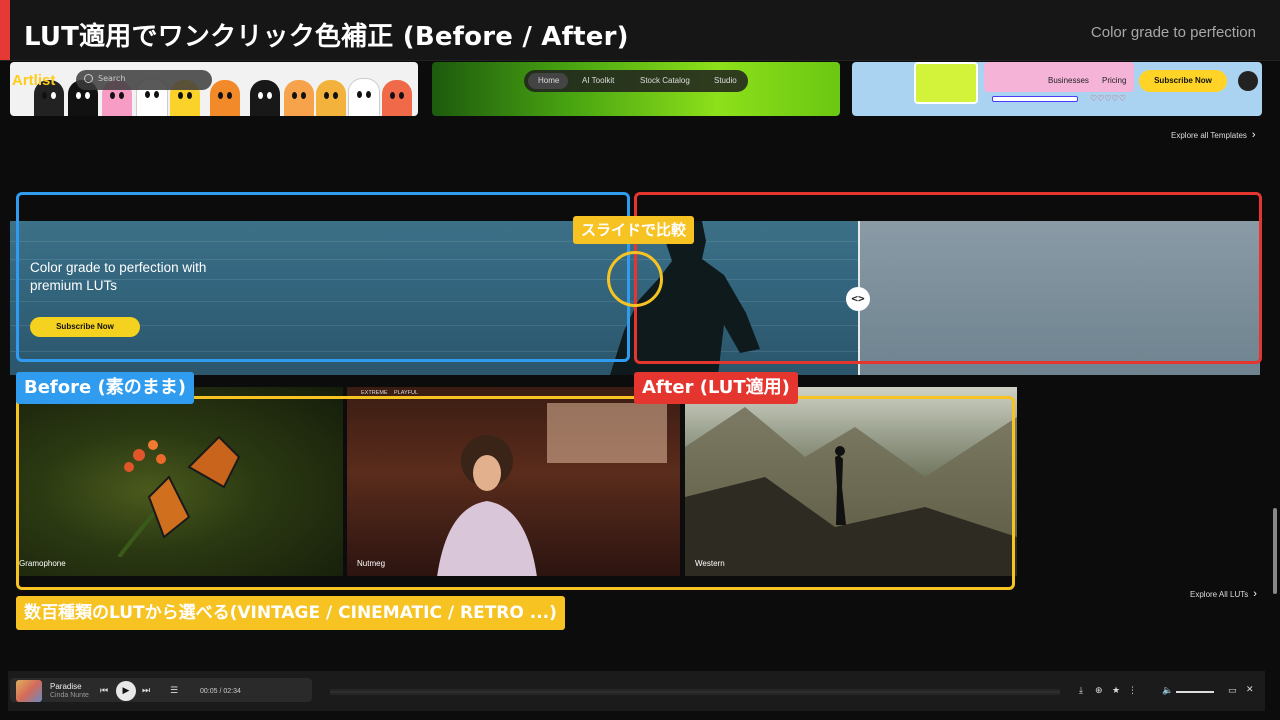  I want to click on play-icon: ▶, so click(126, 691).